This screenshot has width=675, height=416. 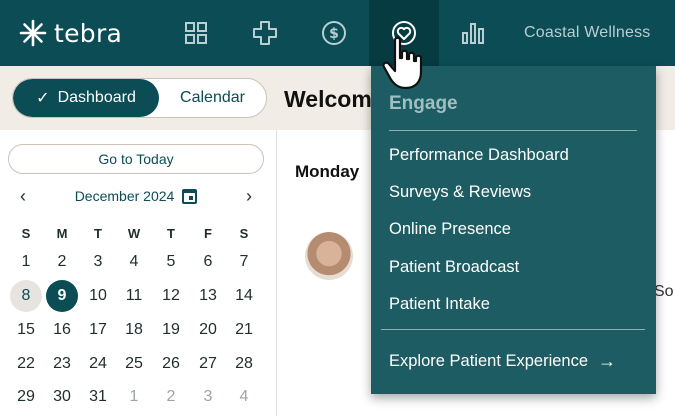 I want to click on menu-item-surveys-reviews: Surveys & Reviews, so click(x=460, y=192).